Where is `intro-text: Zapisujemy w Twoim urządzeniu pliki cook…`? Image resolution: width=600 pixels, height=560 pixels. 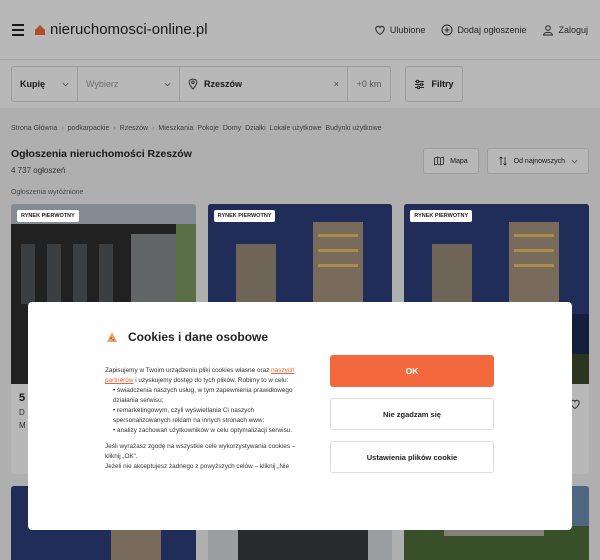 intro-text: Zapisujemy w Twoim urządzeniu pliki cook… is located at coordinates (188, 370).